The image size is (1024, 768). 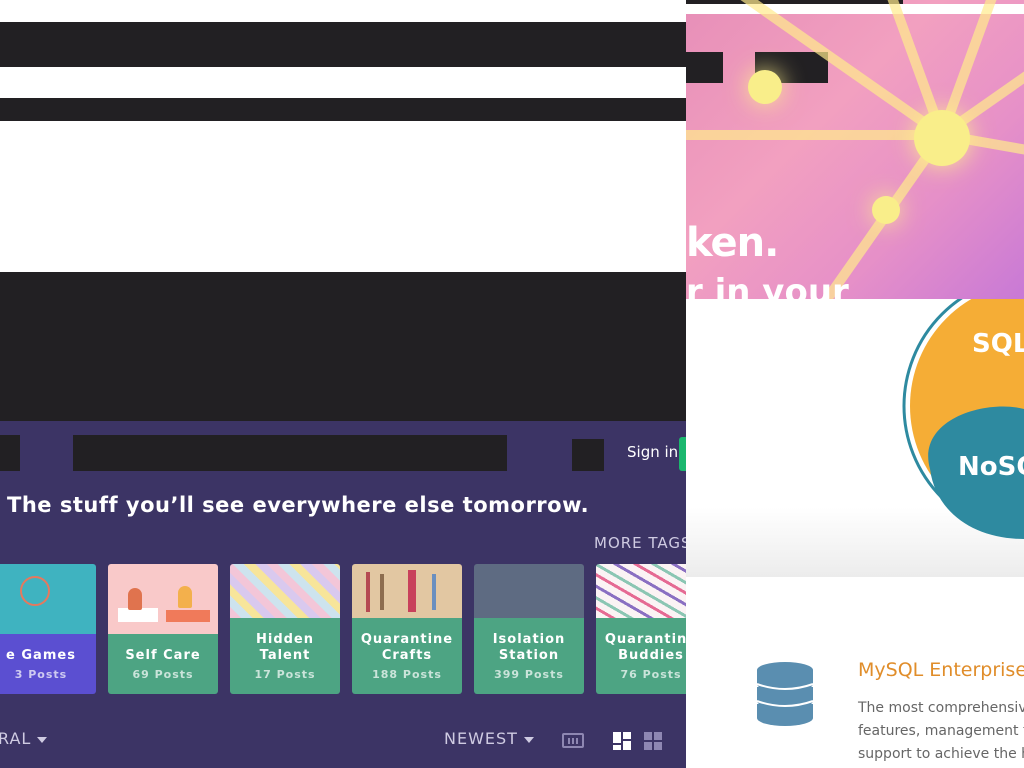 What do you see at coordinates (529, 674) in the screenshot?
I see `tag-count: 399 Posts` at bounding box center [529, 674].